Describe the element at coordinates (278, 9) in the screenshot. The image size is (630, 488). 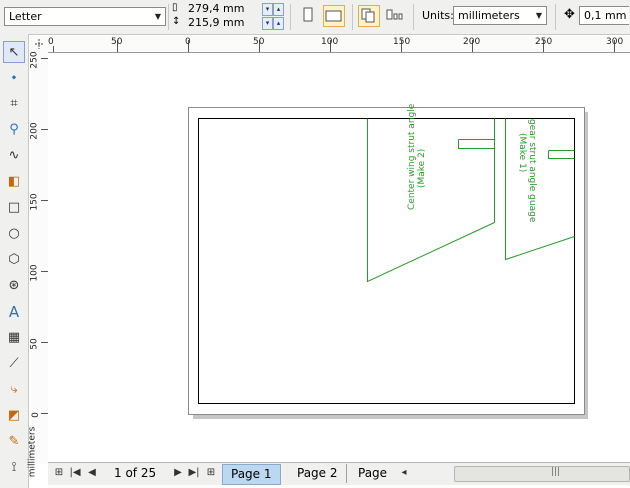
I see `width-spin-up-icon: ▴` at that location.